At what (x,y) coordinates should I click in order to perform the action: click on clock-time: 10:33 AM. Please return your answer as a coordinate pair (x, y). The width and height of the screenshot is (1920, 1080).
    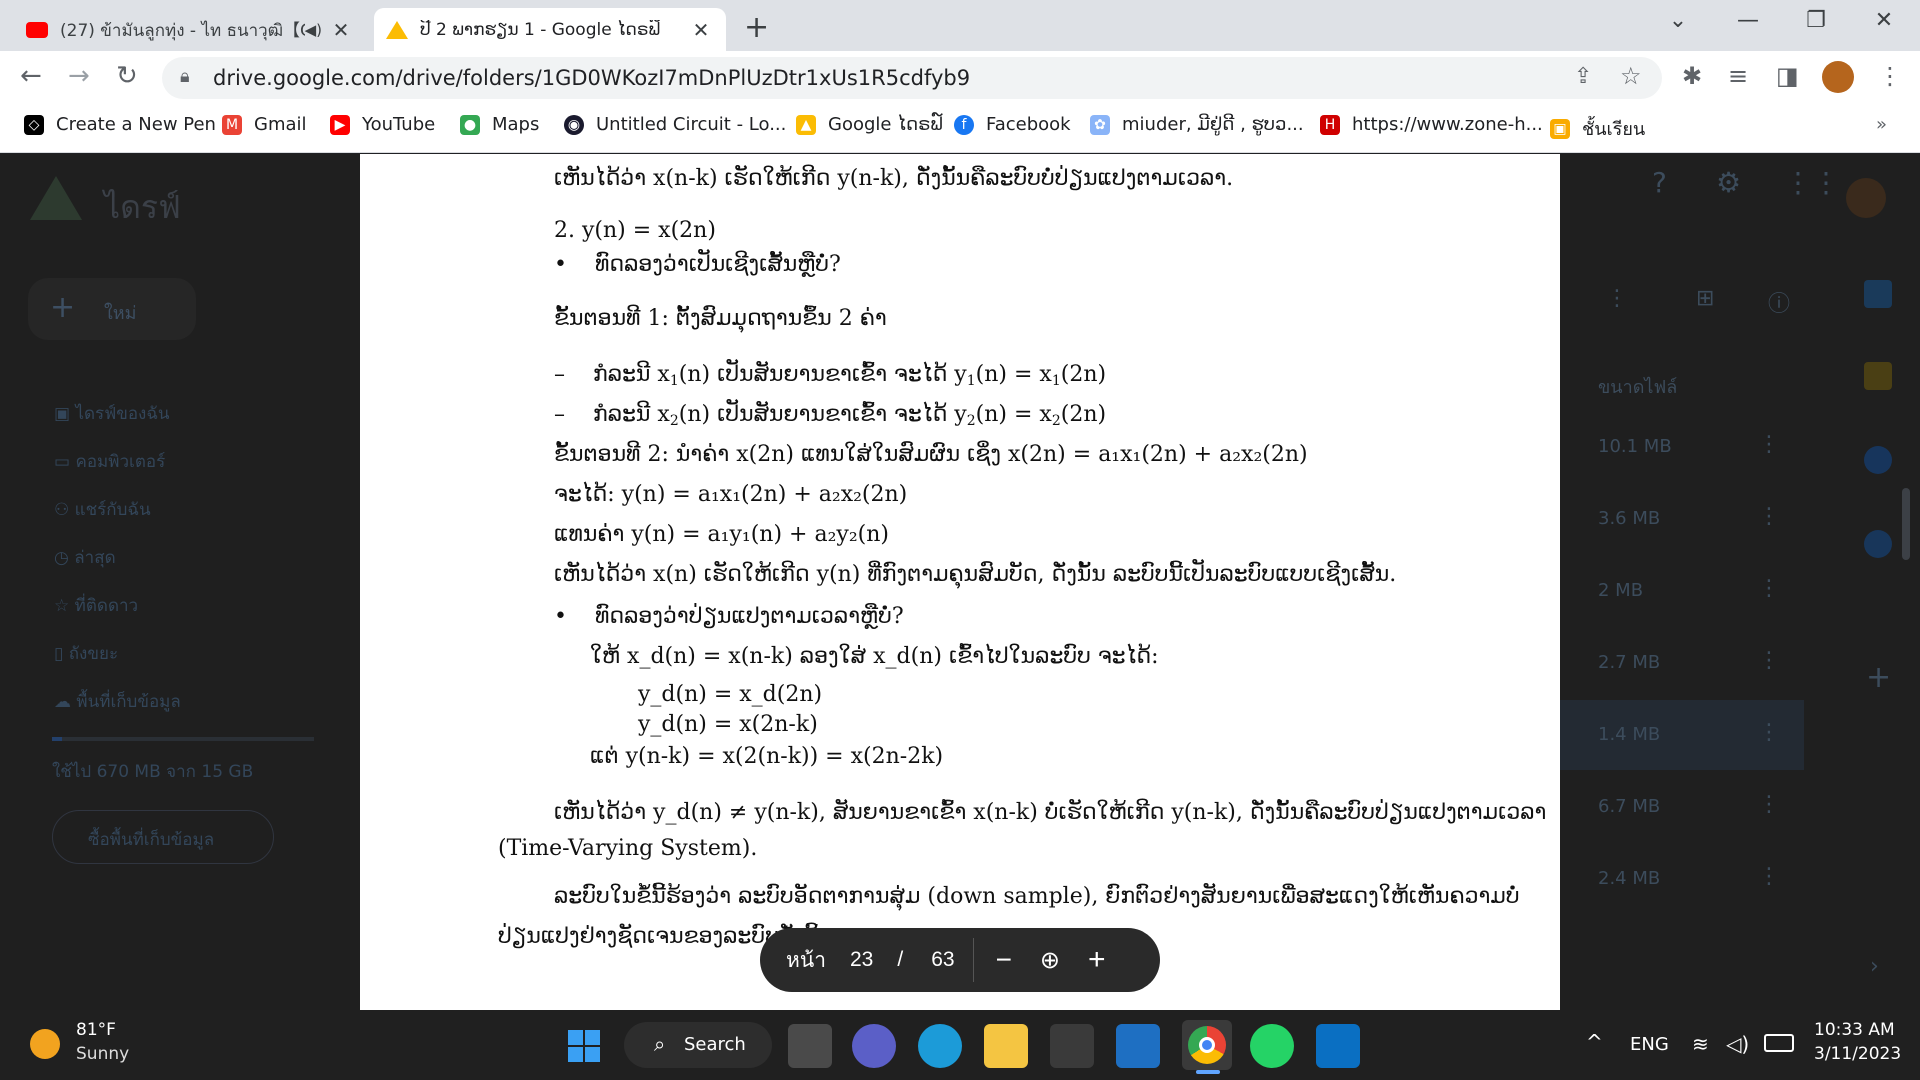
    Looking at the image, I should click on (1854, 1030).